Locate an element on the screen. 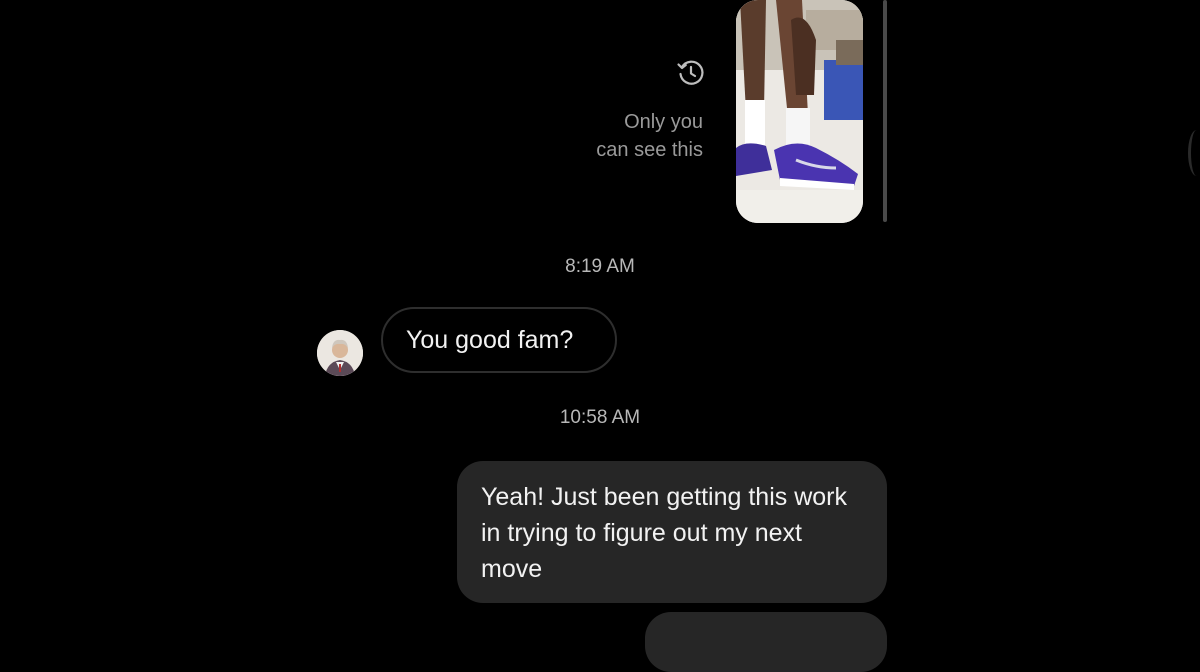 This screenshot has height=672, width=1200. received-message-bubble: You good fam? is located at coordinates (499, 340).